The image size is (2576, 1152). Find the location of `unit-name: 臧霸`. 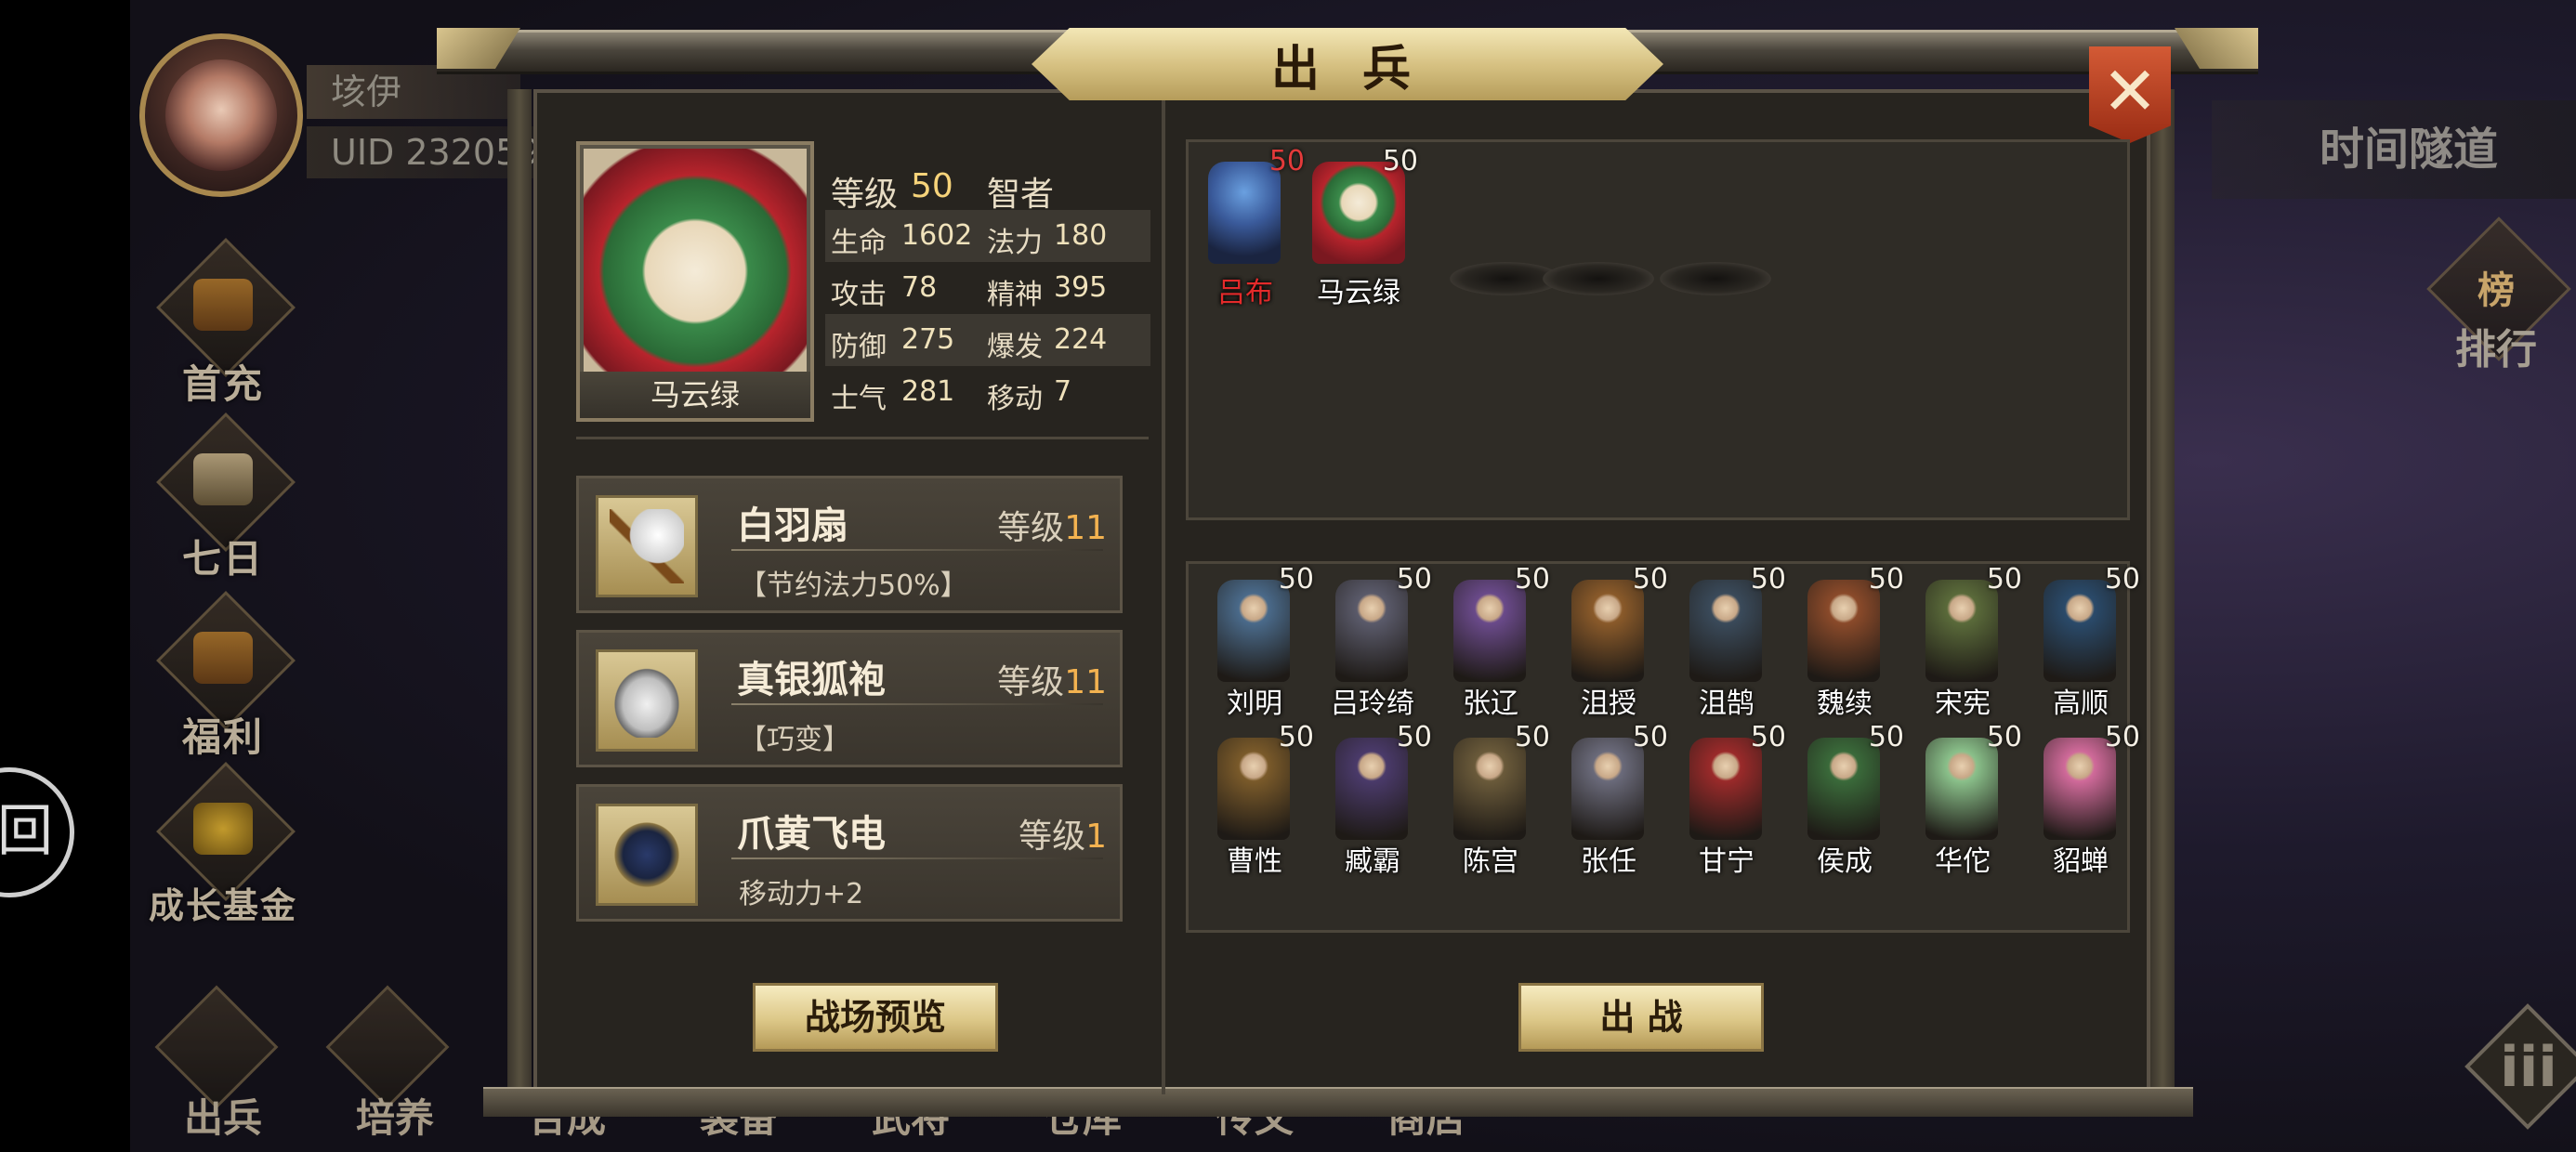

unit-name: 臧霸 is located at coordinates (1372, 861).